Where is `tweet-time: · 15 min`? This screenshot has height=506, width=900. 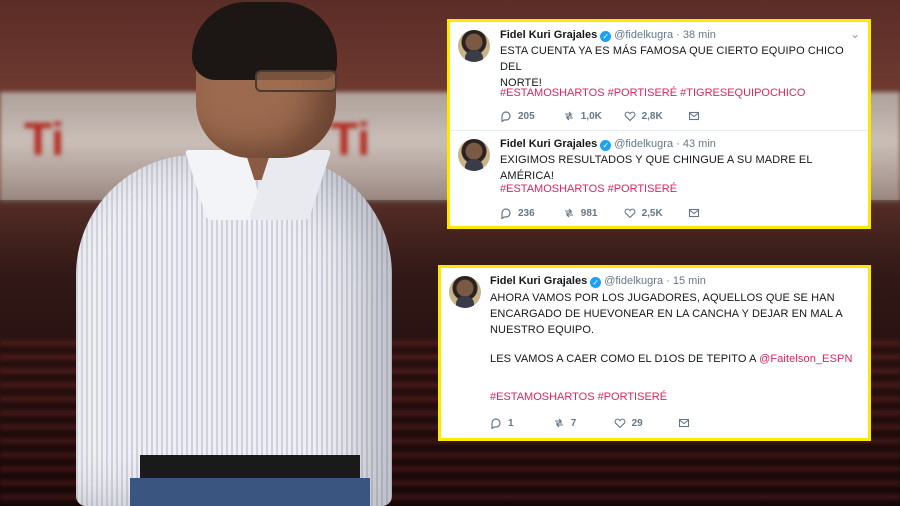 tweet-time: · 15 min is located at coordinates (686, 281).